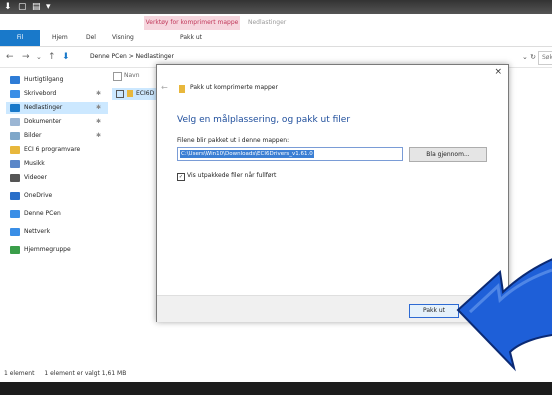 The image size is (552, 395). I want to click on sidebar-item-nettverk: Nettverk, so click(30, 232).